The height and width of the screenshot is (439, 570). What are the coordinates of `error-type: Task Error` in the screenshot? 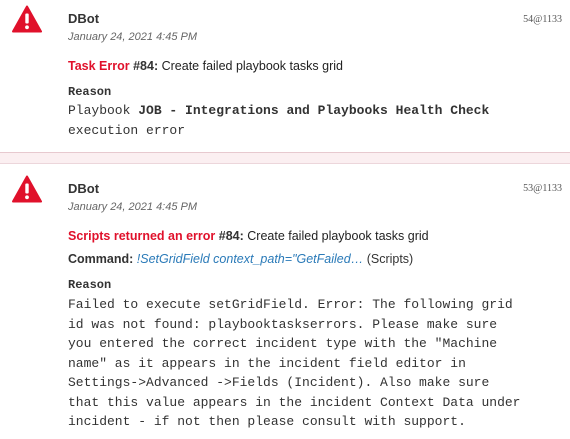 It's located at (99, 66).